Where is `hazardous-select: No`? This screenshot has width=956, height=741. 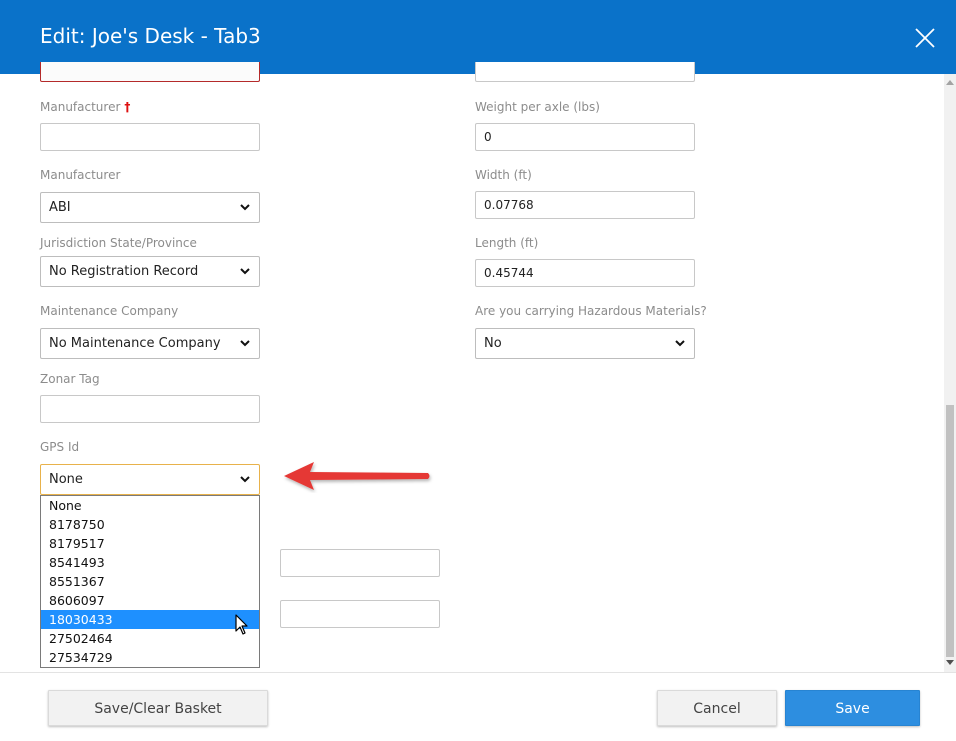 hazardous-select: No is located at coordinates (585, 343).